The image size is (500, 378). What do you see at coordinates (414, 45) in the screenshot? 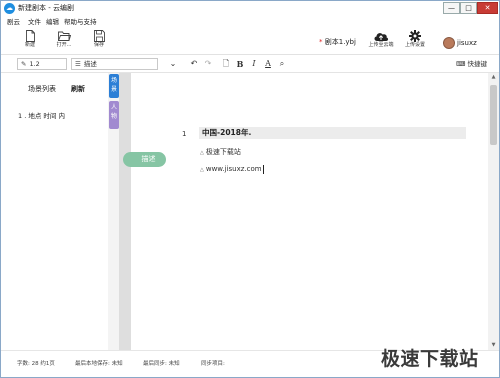
I see `upload-settings-label: 上传设置` at bounding box center [414, 45].